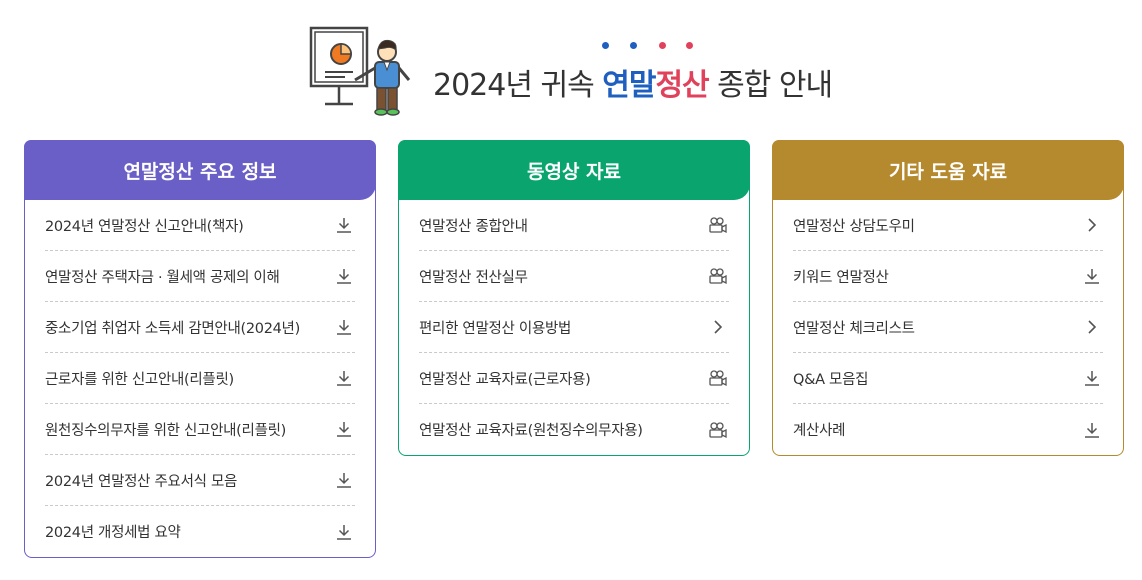 Image resolution: width=1142 pixels, height=580 pixels. I want to click on list-item-label: 연말정산 전산실무, so click(473, 277).